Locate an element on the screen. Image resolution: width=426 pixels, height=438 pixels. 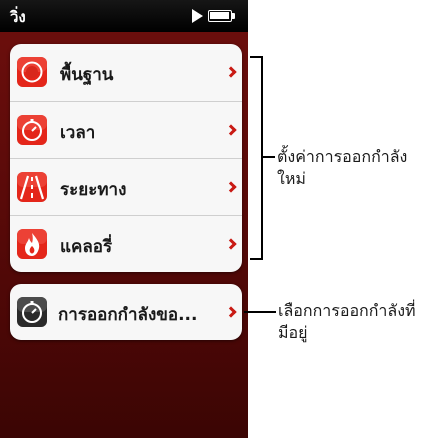
menu-item-label: พื้นฐาน is located at coordinates (87, 75).